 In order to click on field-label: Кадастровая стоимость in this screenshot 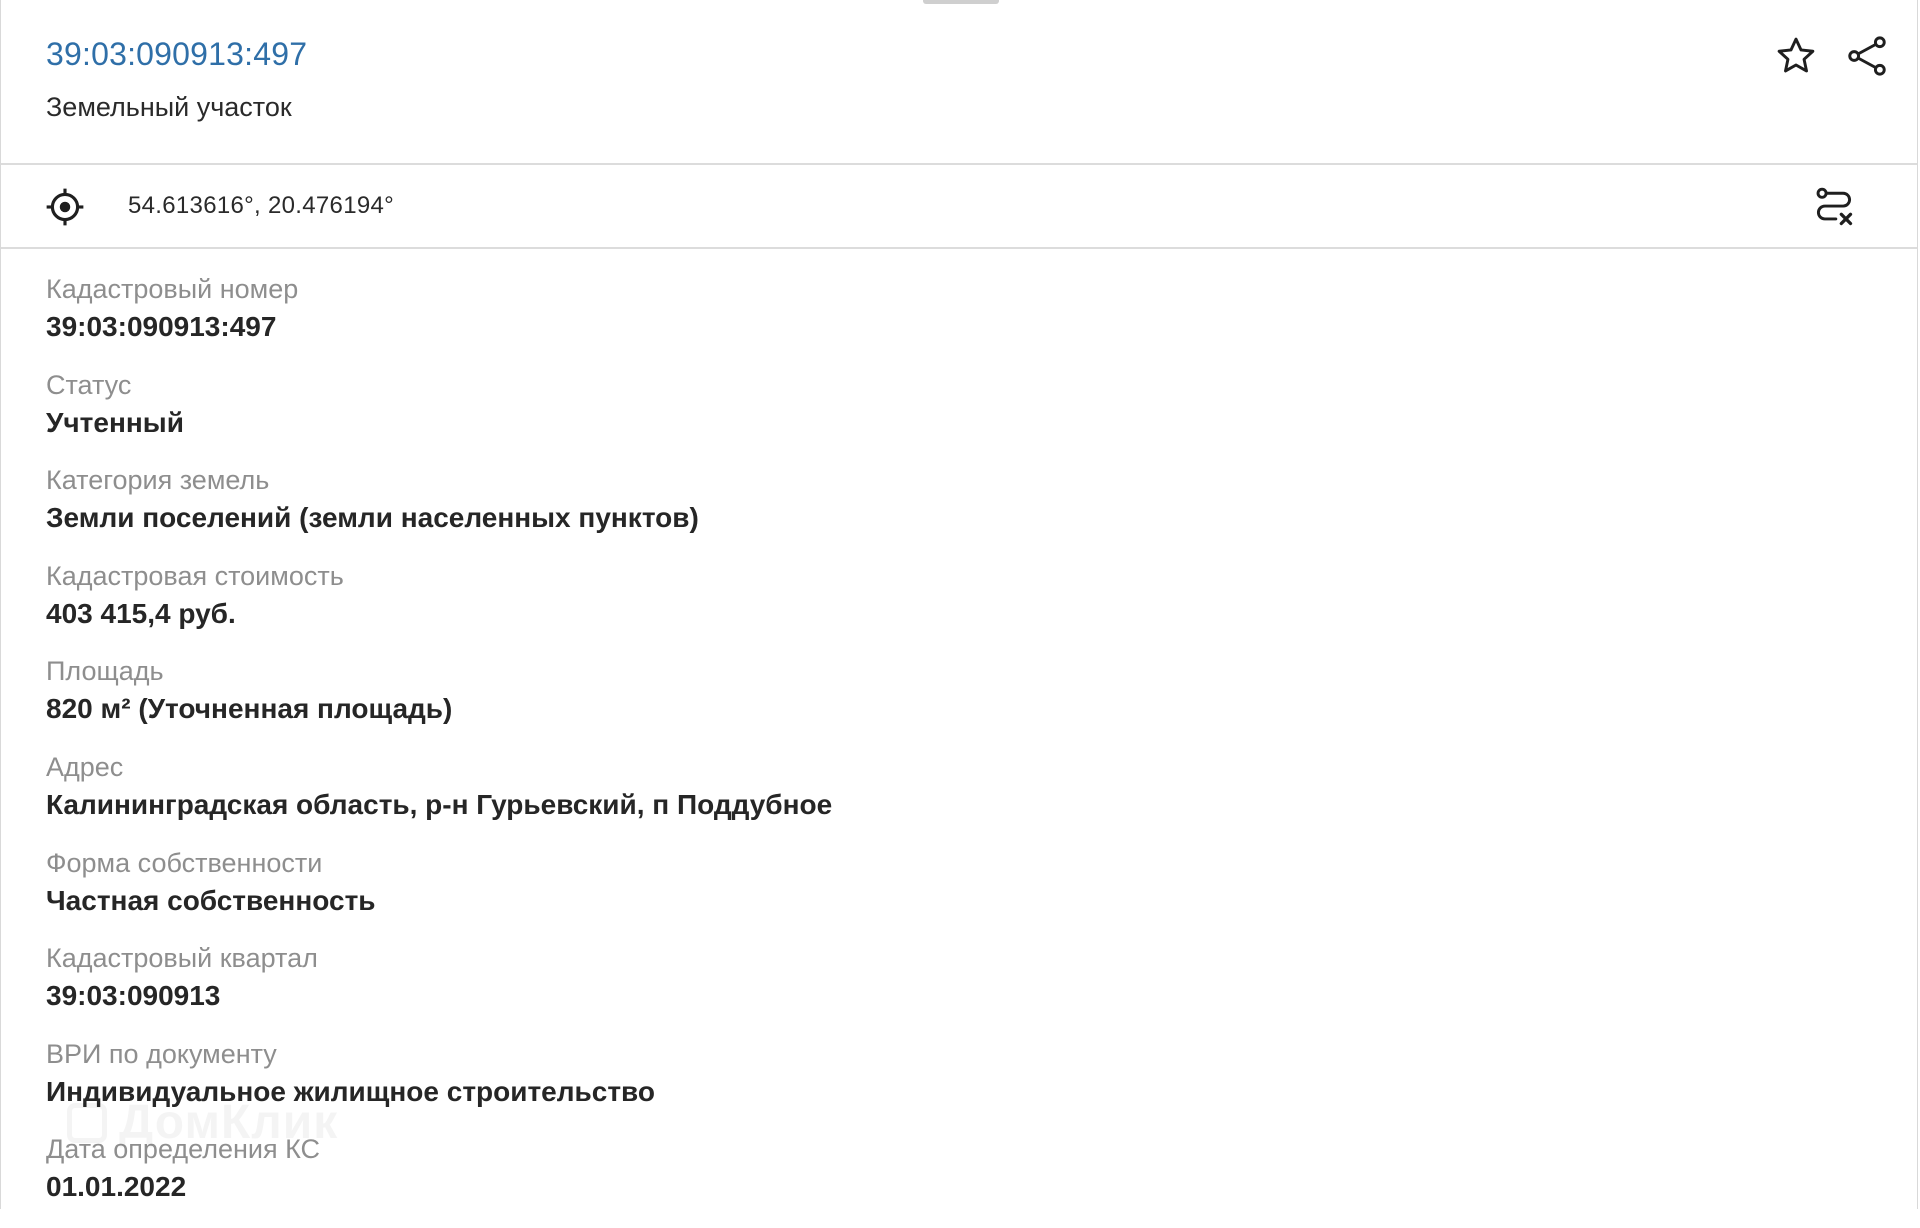, I will do `click(195, 575)`.